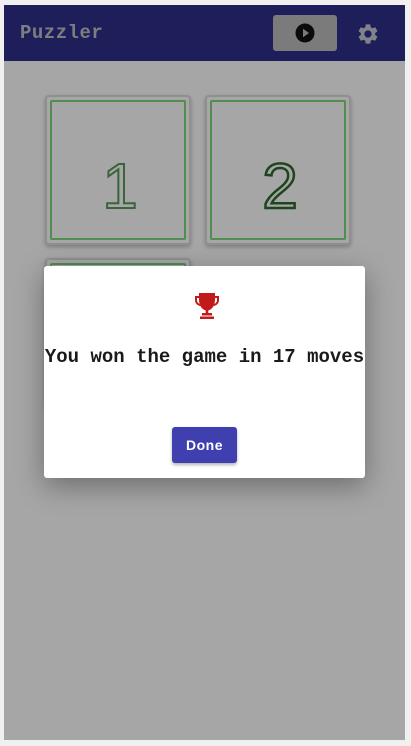 This screenshot has height=746, width=411. Describe the element at coordinates (207, 306) in the screenshot. I see `trophy-icon` at that location.